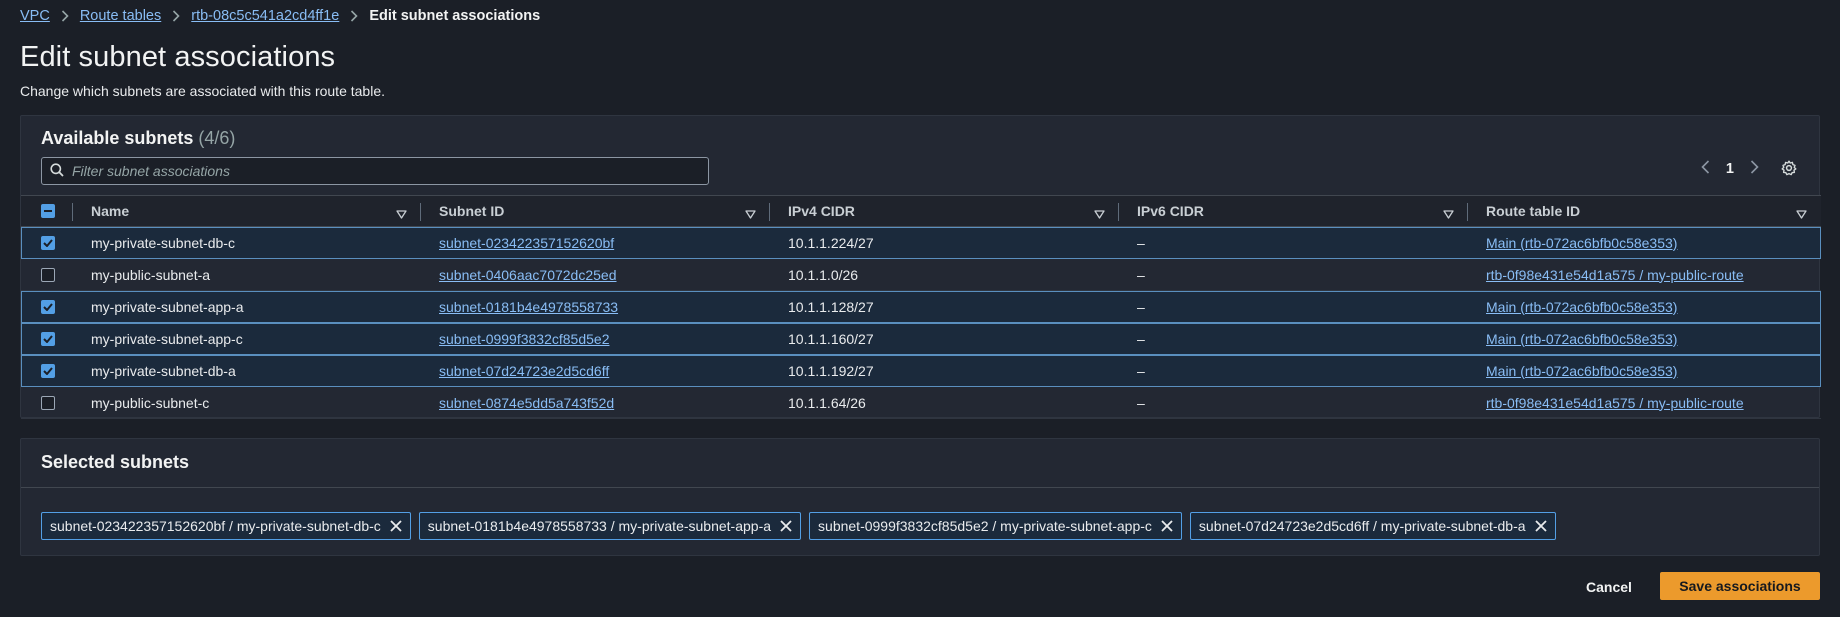 The width and height of the screenshot is (1840, 617). What do you see at coordinates (120, 16) in the screenshot?
I see `breadcrumb-route-tables: Route tables` at bounding box center [120, 16].